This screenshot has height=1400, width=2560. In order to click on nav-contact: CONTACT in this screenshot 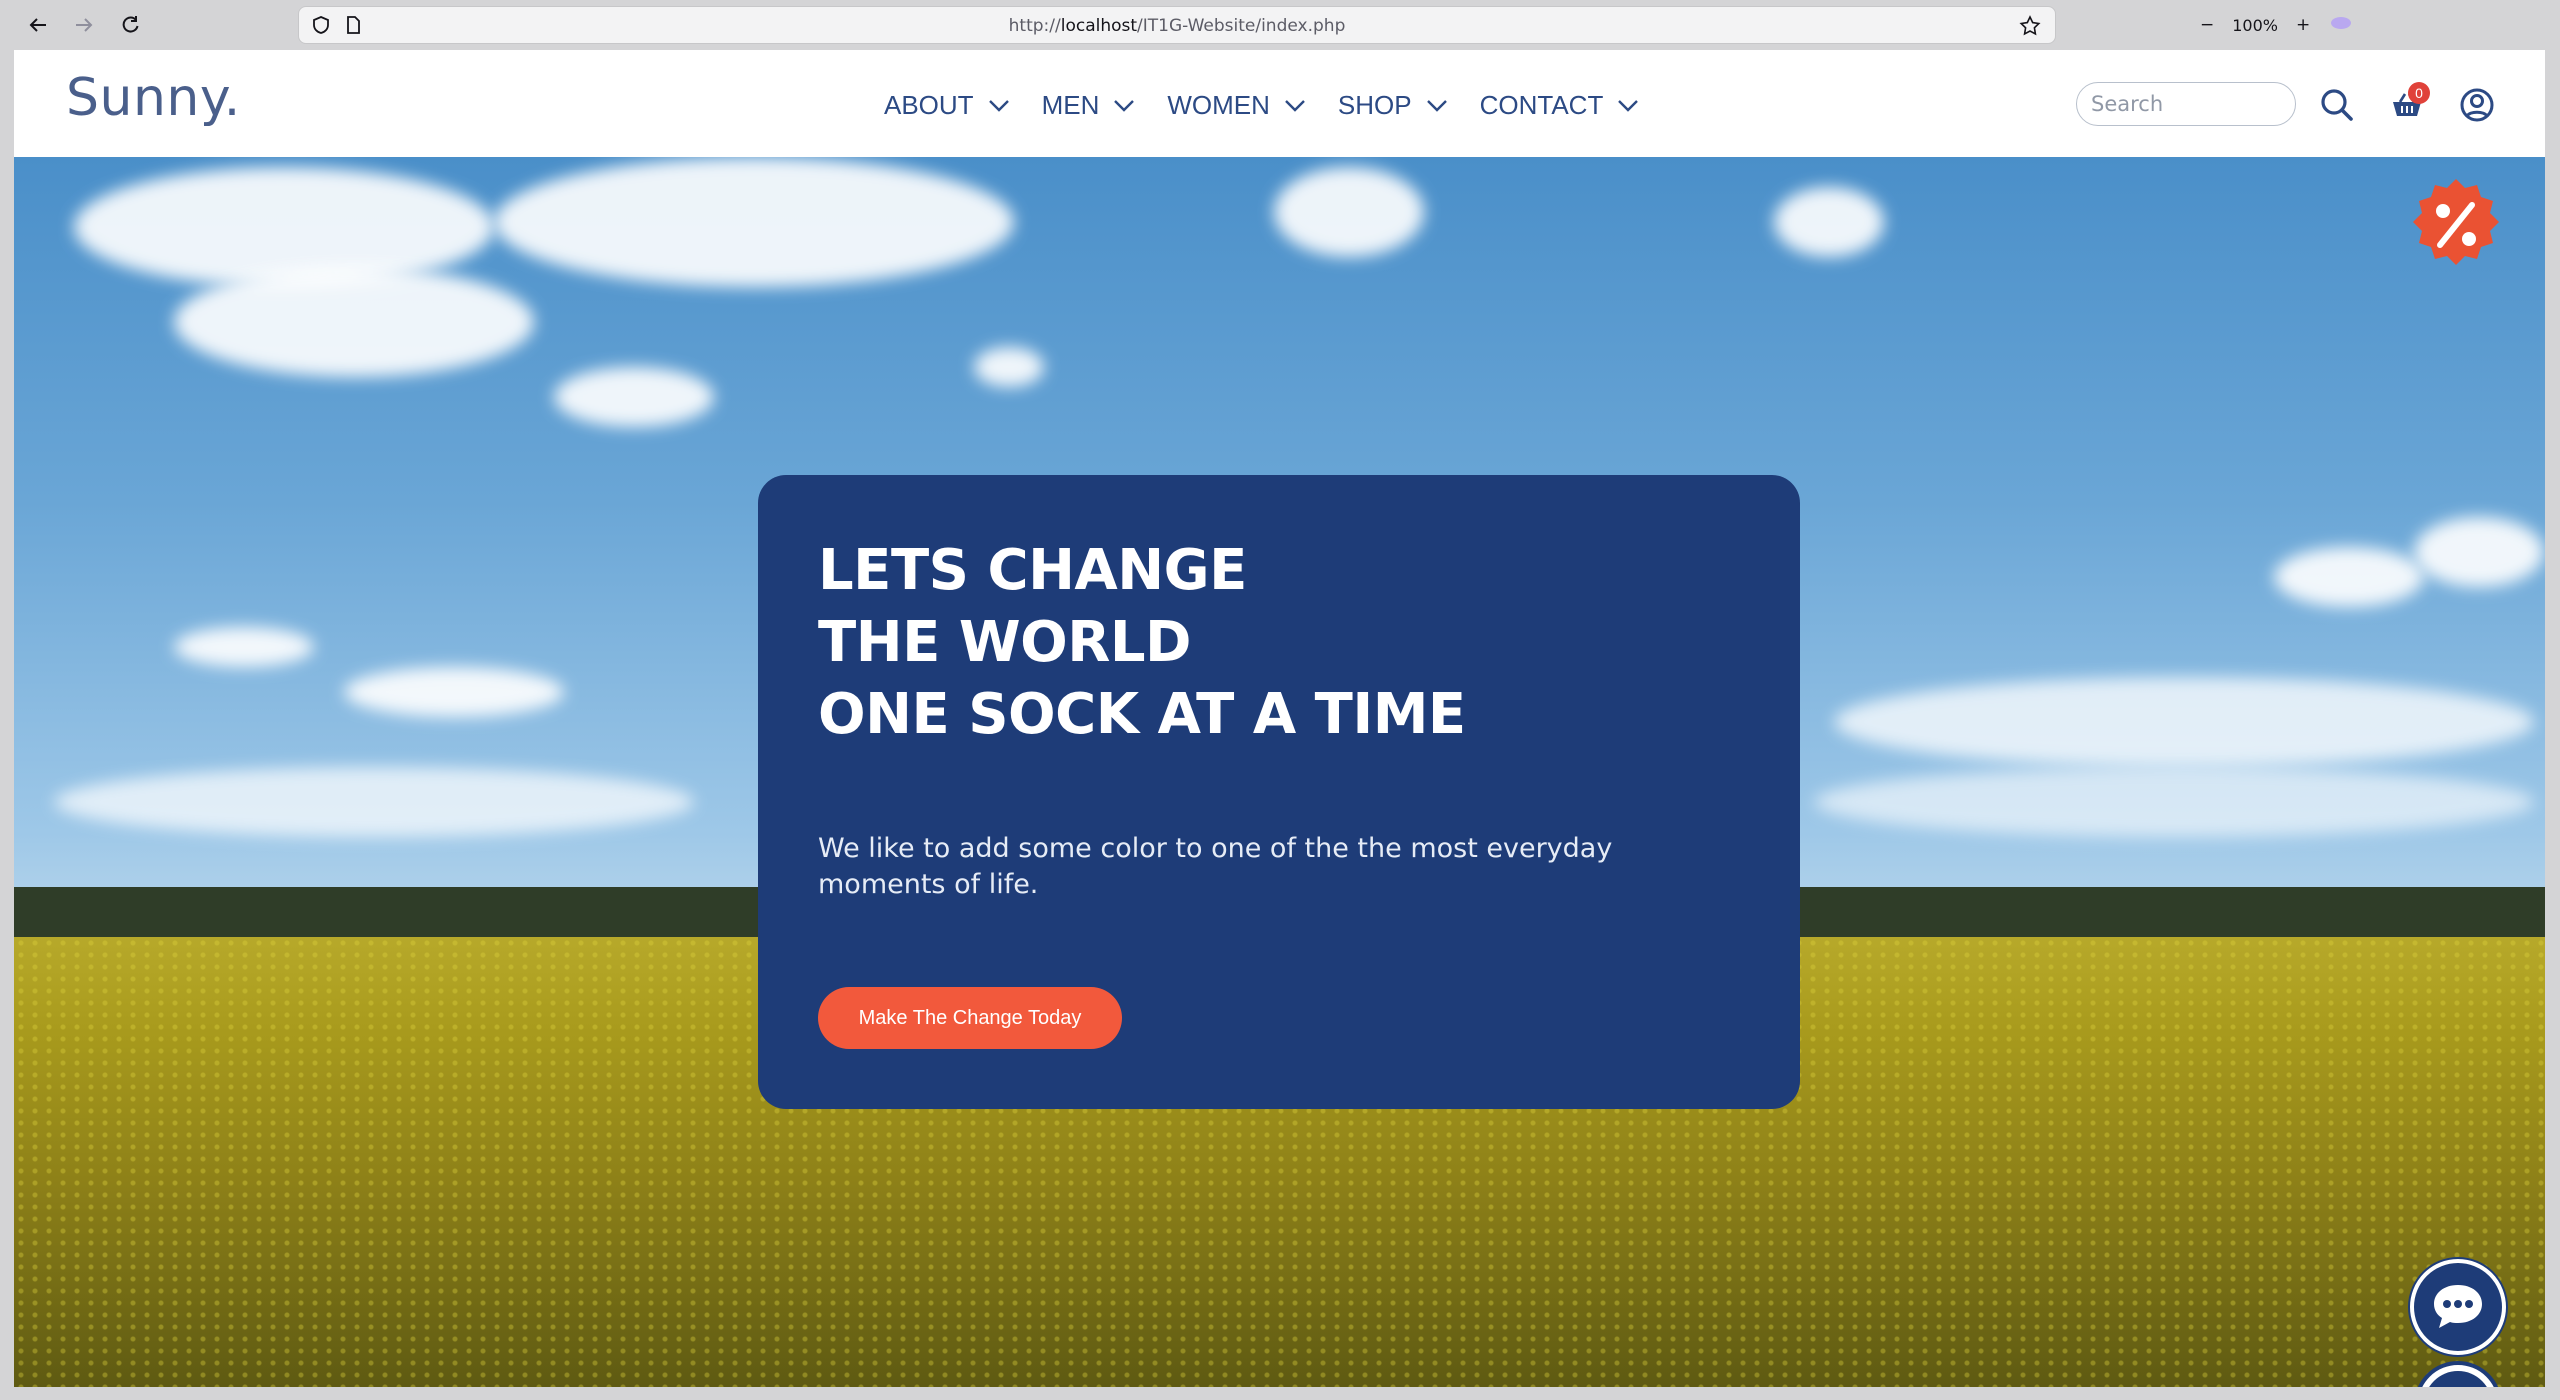, I will do `click(1560, 105)`.